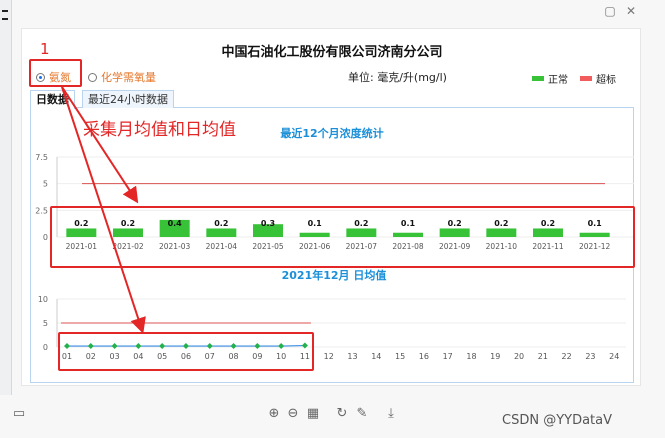 Image resolution: width=665 pixels, height=438 pixels. What do you see at coordinates (557, 420) in the screenshot?
I see `watermark: CSDN @YYDataV` at bounding box center [557, 420].